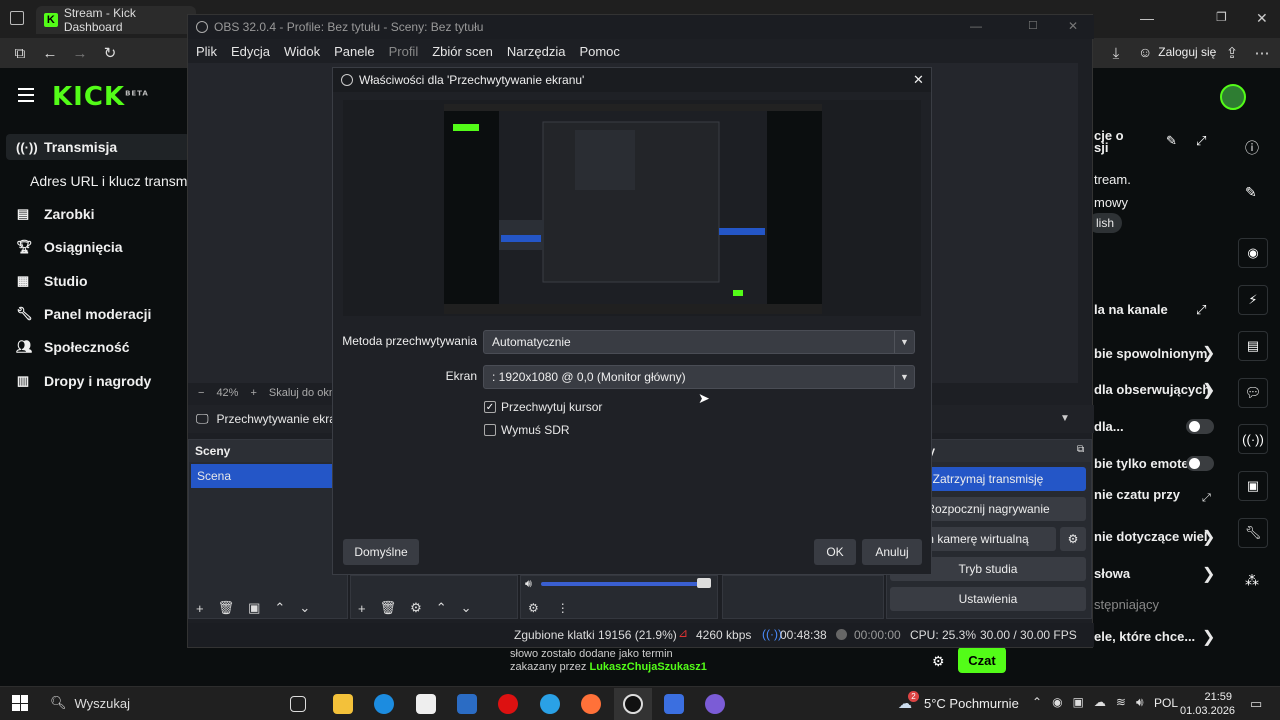 Image resolution: width=1280 pixels, height=720 pixels. I want to click on menu-narzedzia: Narzędzia, so click(536, 51).